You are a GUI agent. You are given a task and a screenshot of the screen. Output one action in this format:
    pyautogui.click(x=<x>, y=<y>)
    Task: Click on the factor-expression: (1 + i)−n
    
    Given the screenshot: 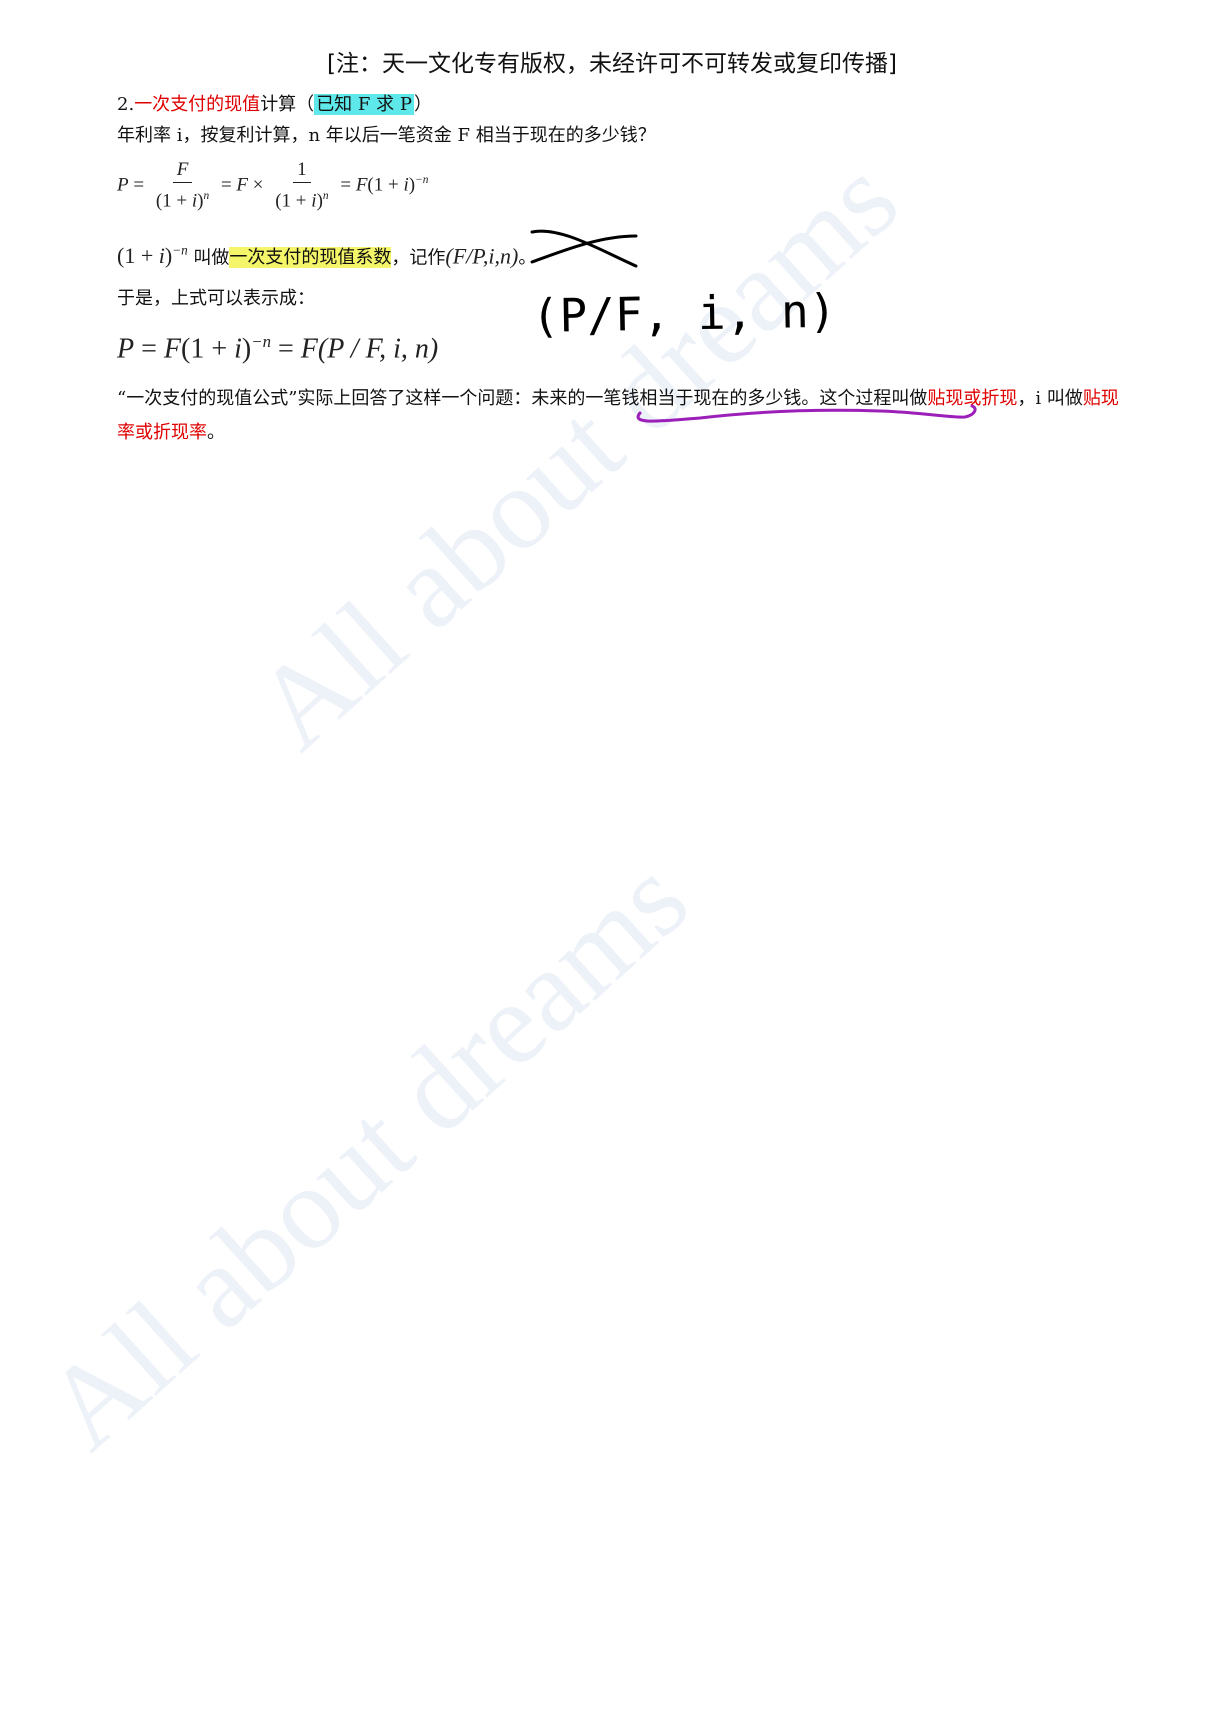 What is the action you would take?
    pyautogui.click(x=152, y=255)
    